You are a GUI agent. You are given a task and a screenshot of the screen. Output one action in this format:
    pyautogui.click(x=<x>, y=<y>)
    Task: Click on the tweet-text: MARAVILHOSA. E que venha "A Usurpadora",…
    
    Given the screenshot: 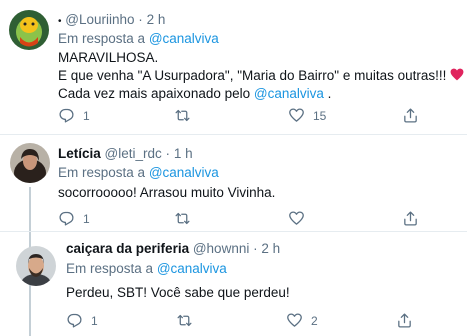 What is the action you would take?
    pyautogui.click(x=261, y=76)
    